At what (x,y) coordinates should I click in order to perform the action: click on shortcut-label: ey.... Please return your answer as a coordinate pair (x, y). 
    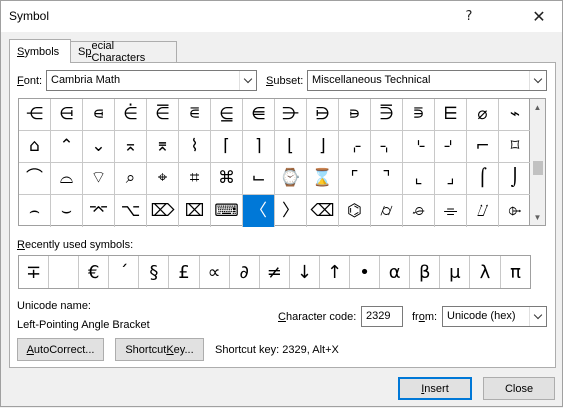
    Looking at the image, I should click on (183, 349).